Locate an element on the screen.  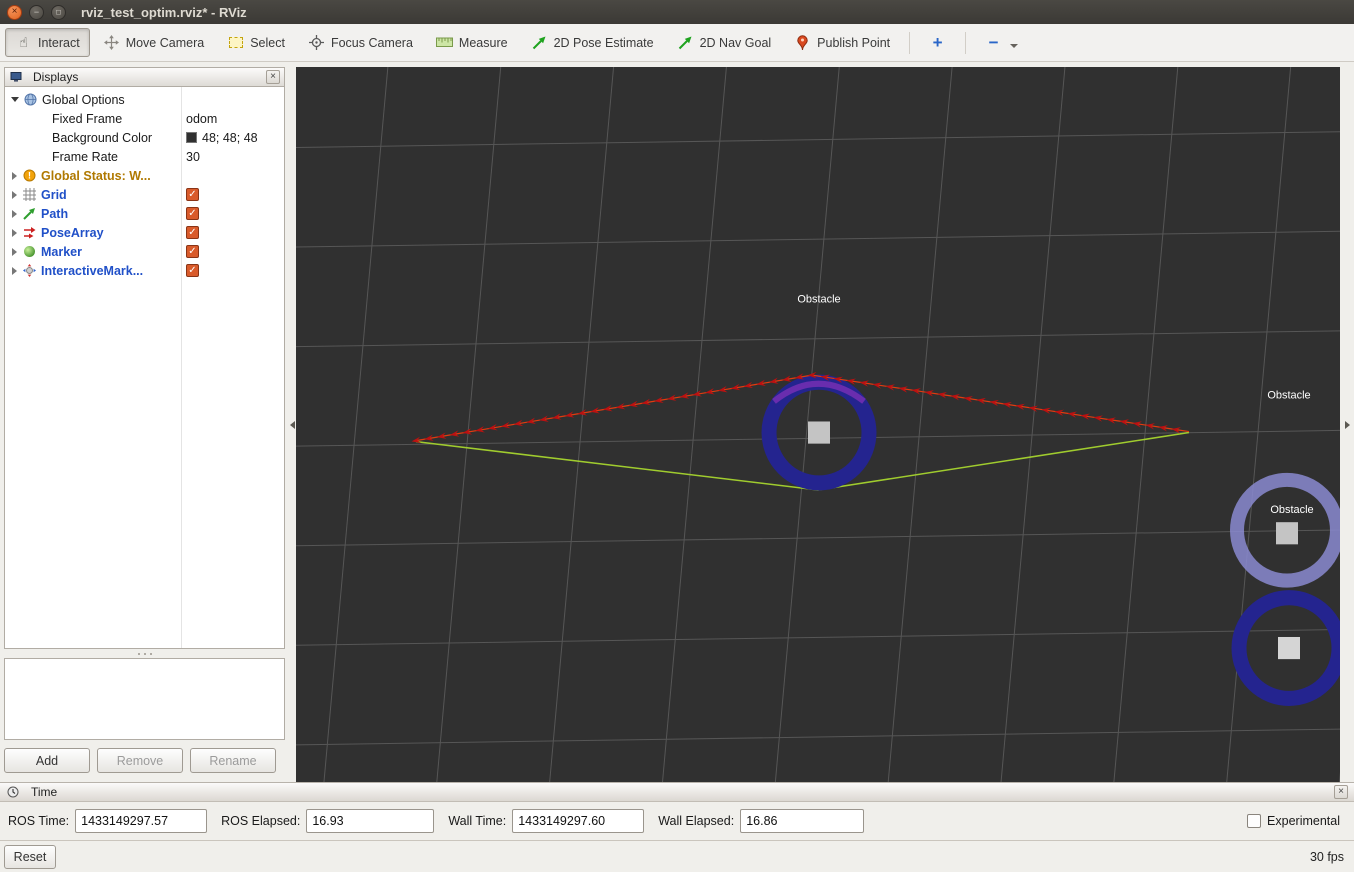
window-maximize-button is located at coordinates (58, 12).